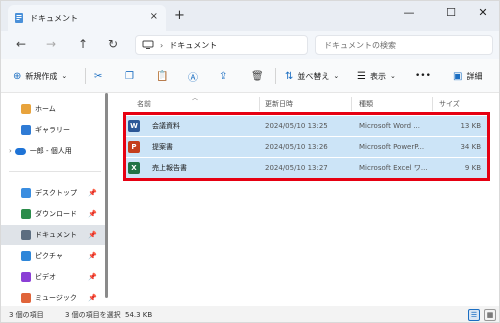 This screenshot has width=500, height=323. What do you see at coordinates (483, 12) in the screenshot?
I see `close-window-button: ✕` at bounding box center [483, 12].